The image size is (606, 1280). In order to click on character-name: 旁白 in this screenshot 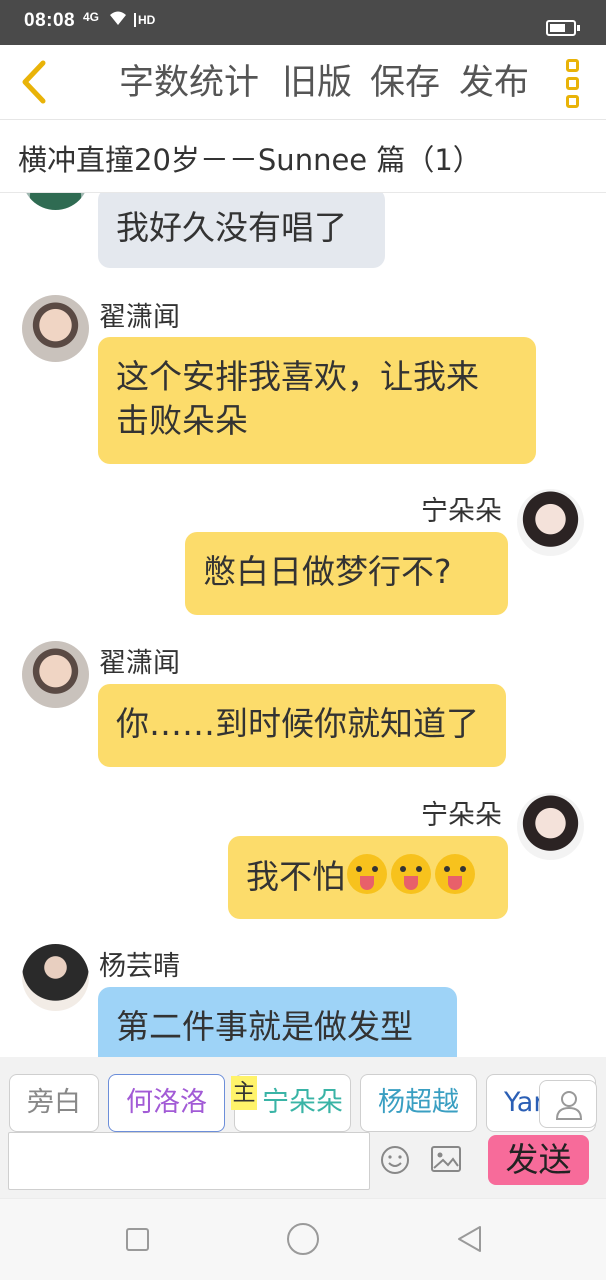, I will do `click(54, 1102)`.